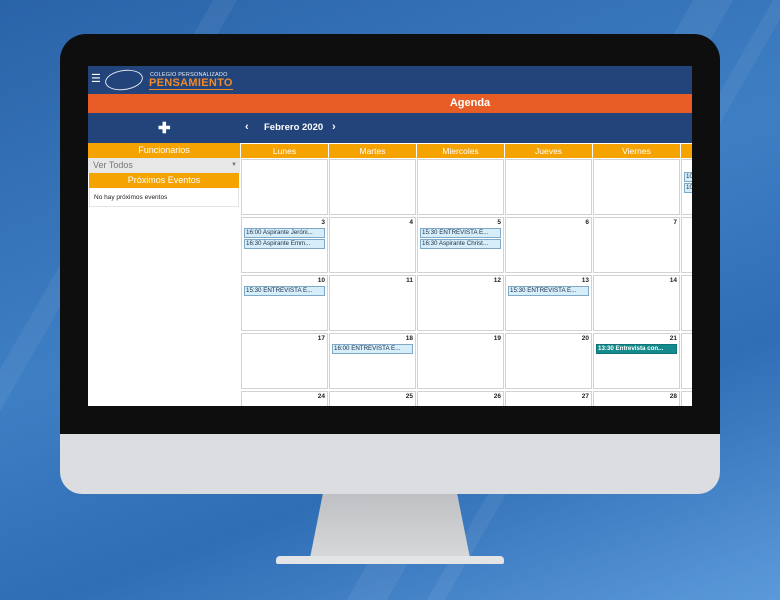 The image size is (780, 600). I want to click on day-cell: 4, so click(372, 245).